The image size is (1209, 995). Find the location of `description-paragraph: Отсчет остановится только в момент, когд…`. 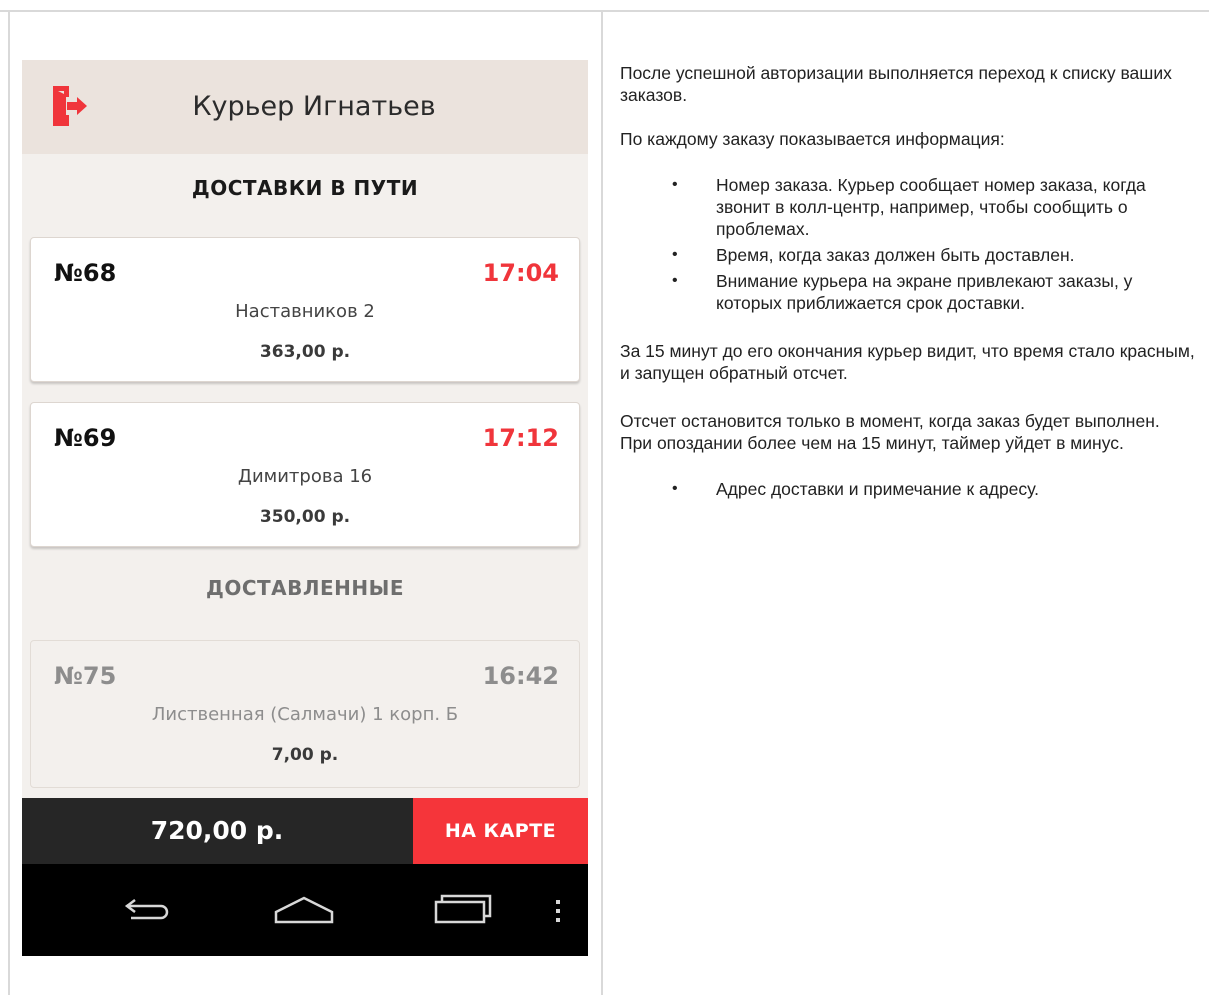

description-paragraph: Отсчет остановится только в момент, когд… is located at coordinates (890, 432).